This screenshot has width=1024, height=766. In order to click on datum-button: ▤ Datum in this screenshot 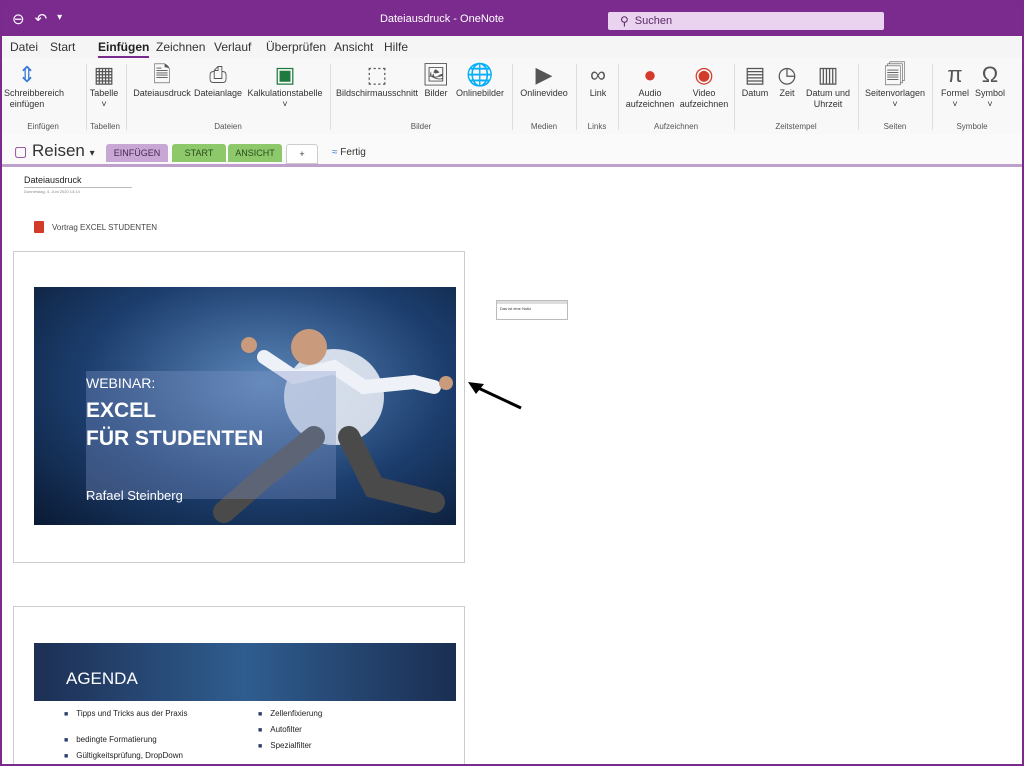, I will do `click(755, 80)`.